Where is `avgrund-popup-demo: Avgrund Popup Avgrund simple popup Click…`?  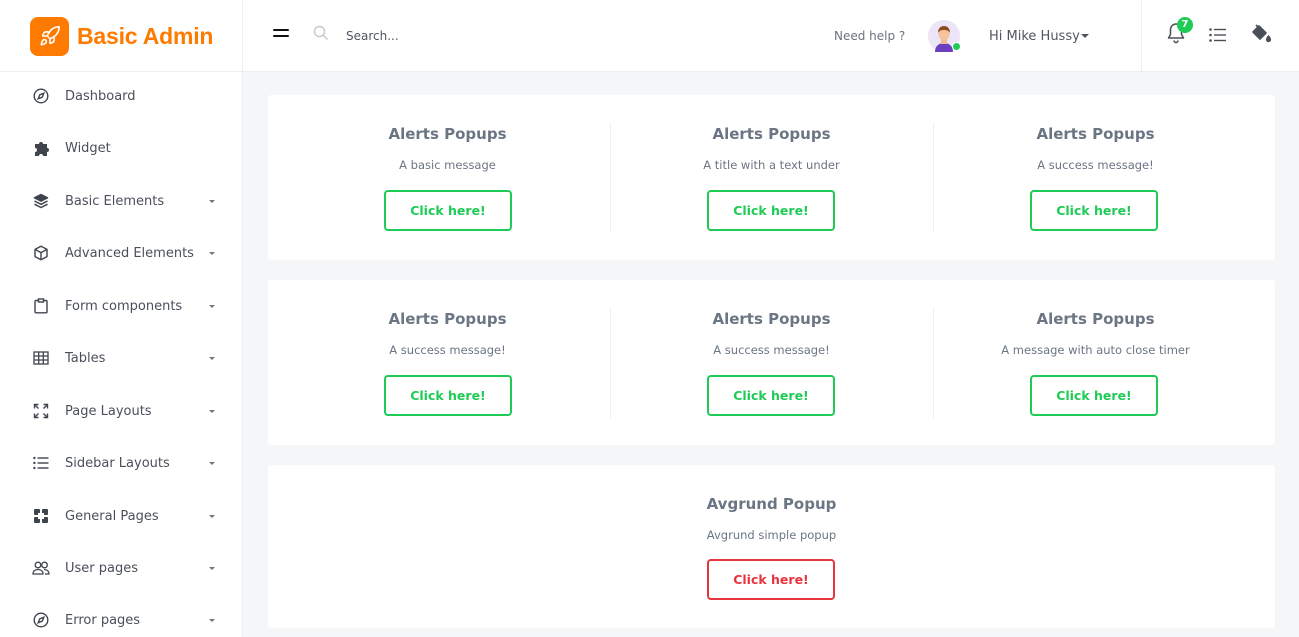 avgrund-popup-demo: Avgrund Popup Avgrund simple popup Click… is located at coordinates (771, 546).